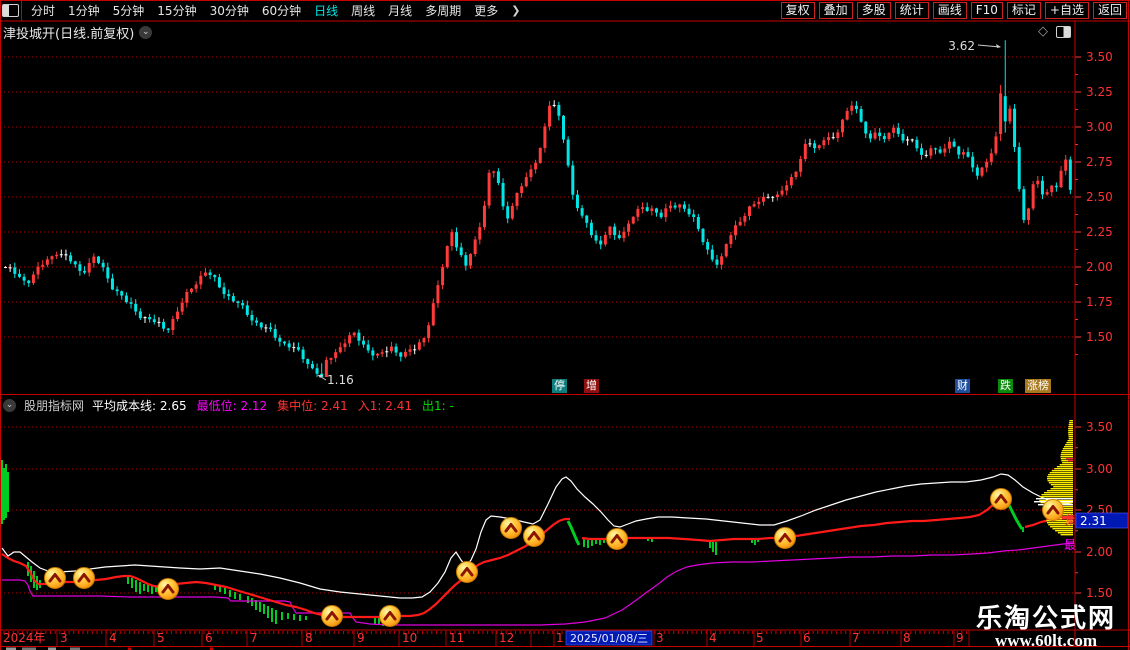  What do you see at coordinates (1099, 232) in the screenshot?
I see `main-axis-label: 2.25` at bounding box center [1099, 232].